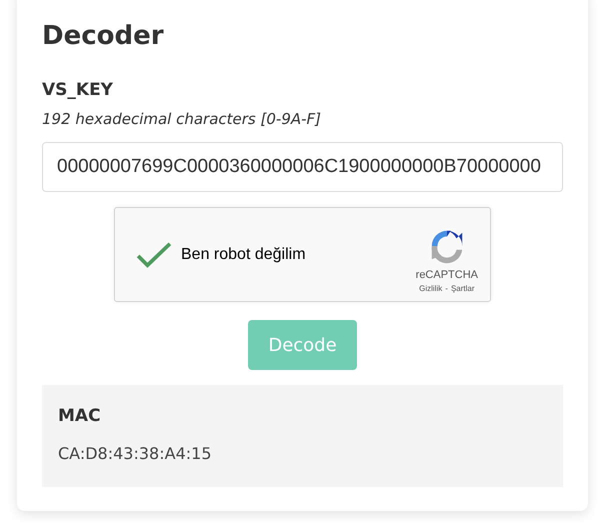  Describe the element at coordinates (78, 90) in the screenshot. I see `field-label: VS_KEY` at that location.